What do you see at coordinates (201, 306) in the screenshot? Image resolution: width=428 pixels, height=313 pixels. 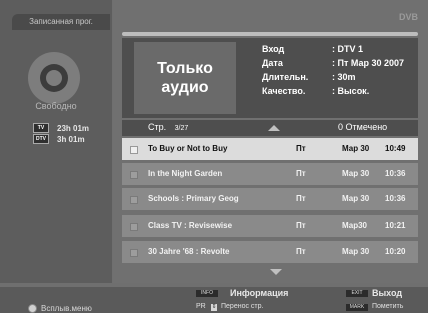 I see `pr-key: PR` at bounding box center [201, 306].